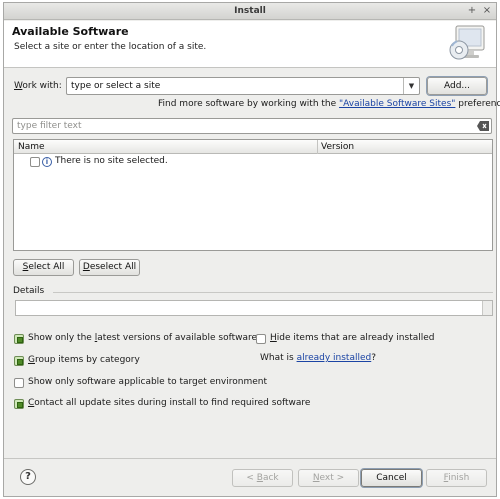 The height and width of the screenshot is (499, 500). Describe the element at coordinates (337, 147) in the screenshot. I see `column-version: Version` at that location.